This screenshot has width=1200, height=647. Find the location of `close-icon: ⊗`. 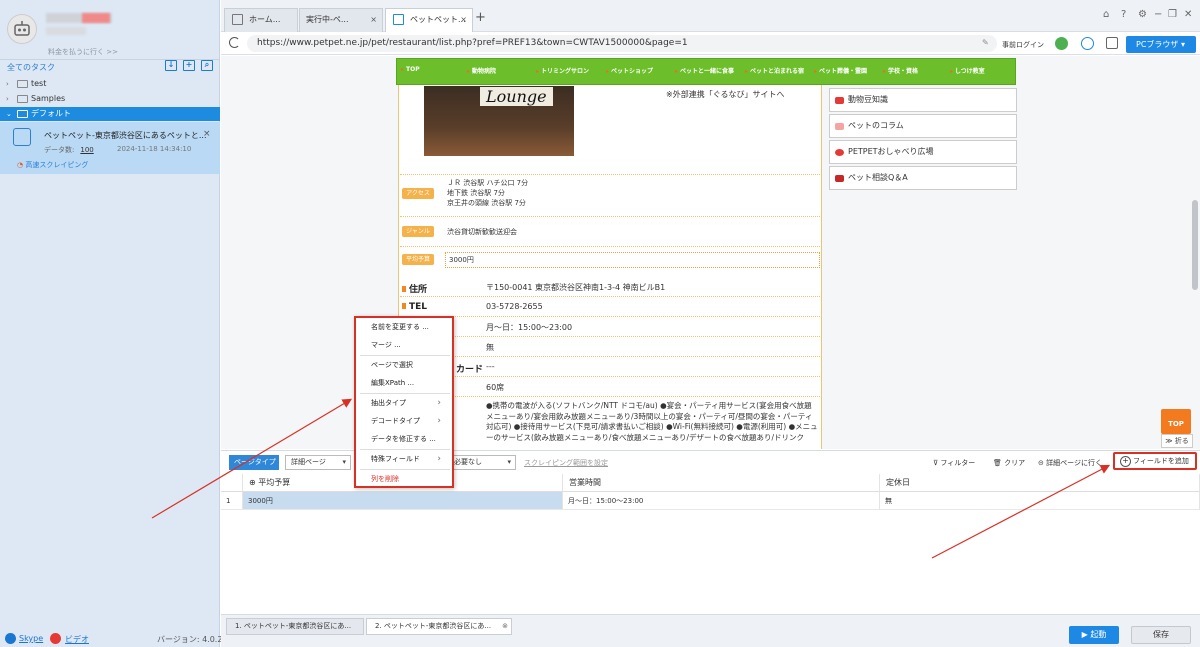

close-icon: ⊗ is located at coordinates (505, 626).